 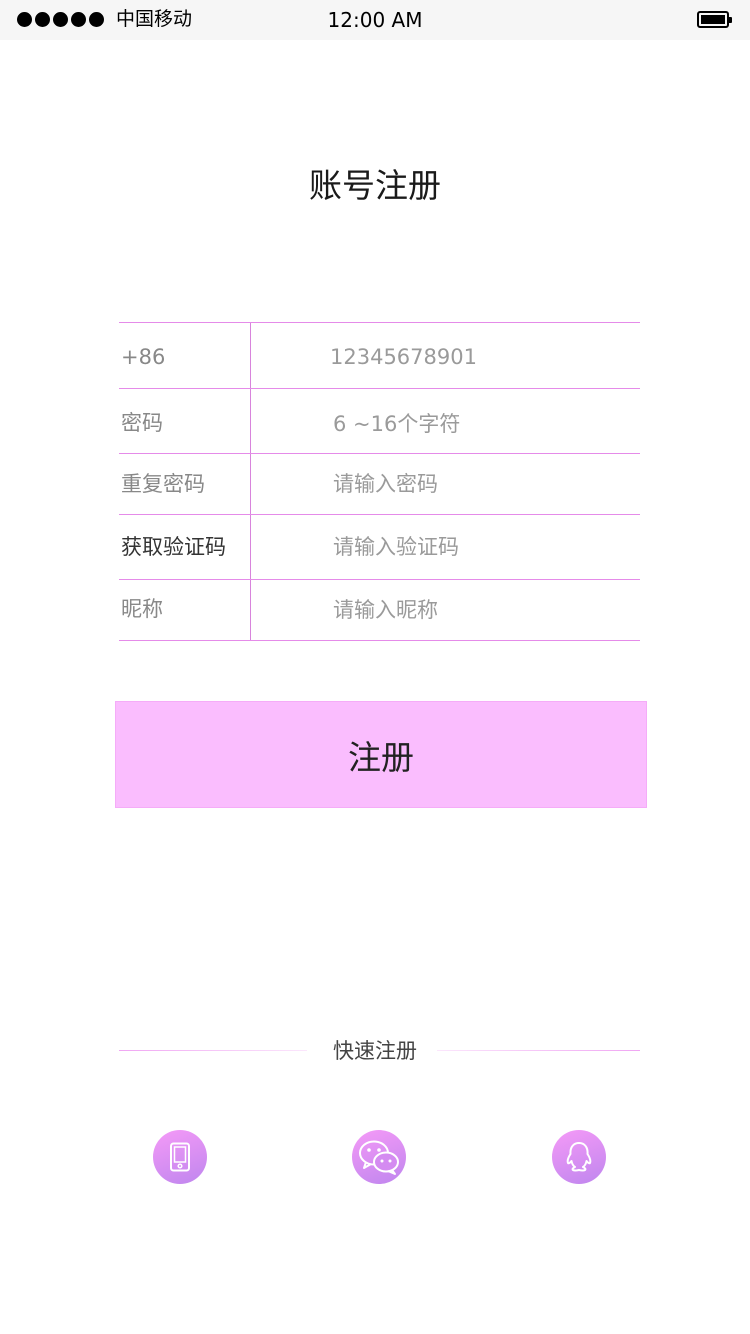 What do you see at coordinates (385, 610) in the screenshot?
I see `nickname-input: 请输入昵称` at bounding box center [385, 610].